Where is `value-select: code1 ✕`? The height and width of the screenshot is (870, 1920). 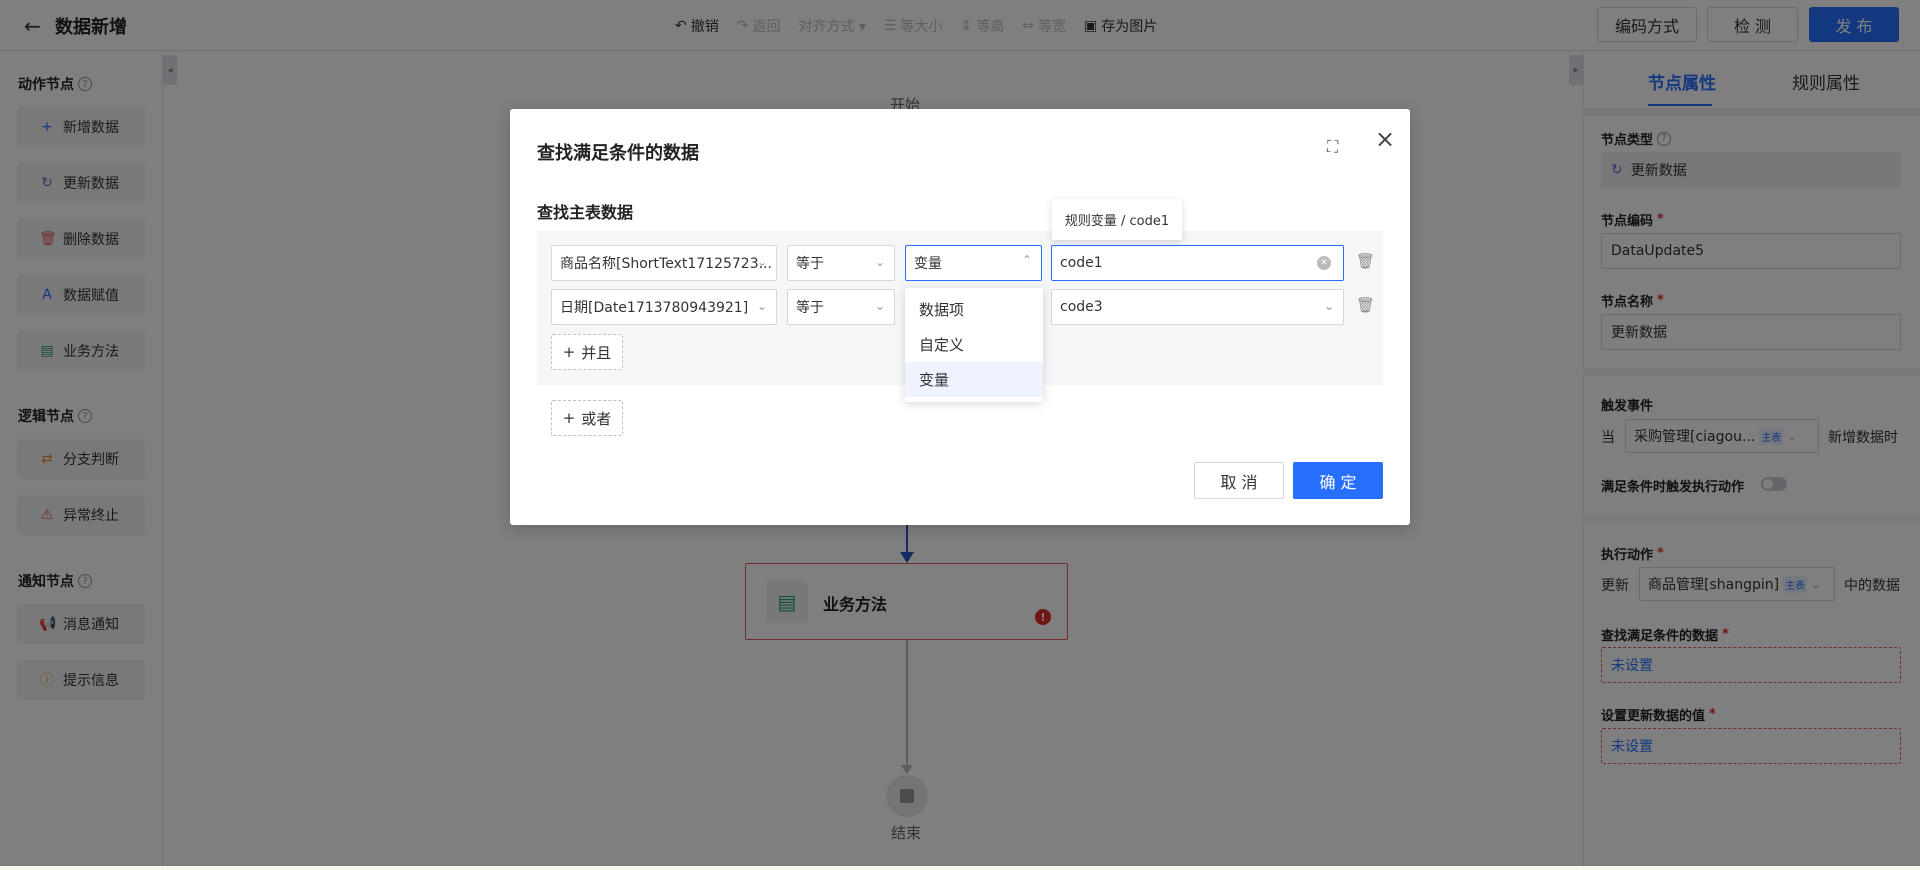
value-select: code1 ✕ is located at coordinates (1197, 263).